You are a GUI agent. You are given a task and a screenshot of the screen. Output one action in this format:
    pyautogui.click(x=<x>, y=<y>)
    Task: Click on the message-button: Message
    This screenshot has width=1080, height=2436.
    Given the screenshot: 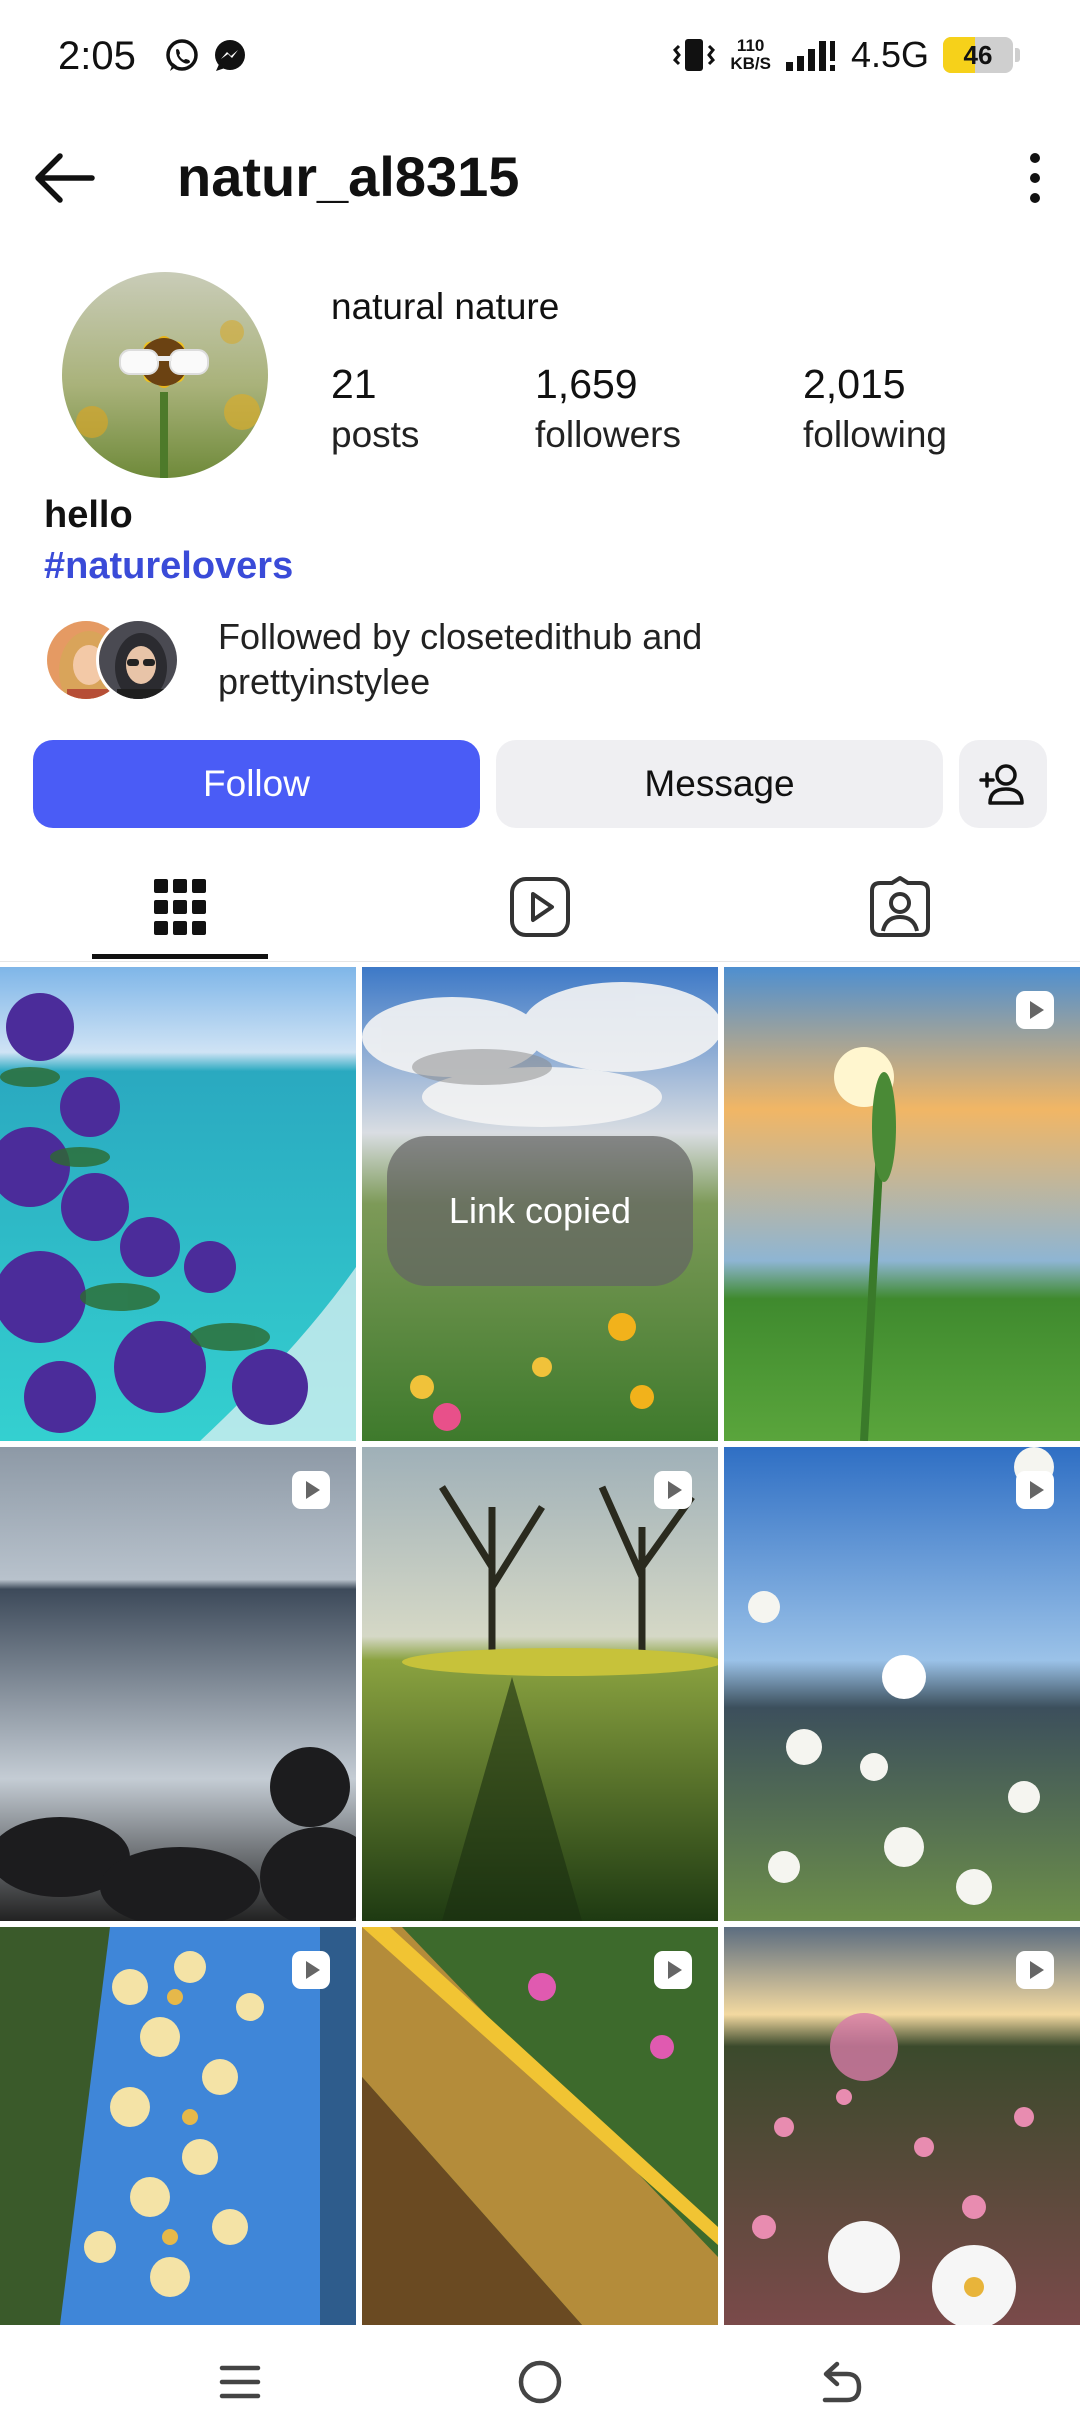 What is the action you would take?
    pyautogui.click(x=719, y=784)
    